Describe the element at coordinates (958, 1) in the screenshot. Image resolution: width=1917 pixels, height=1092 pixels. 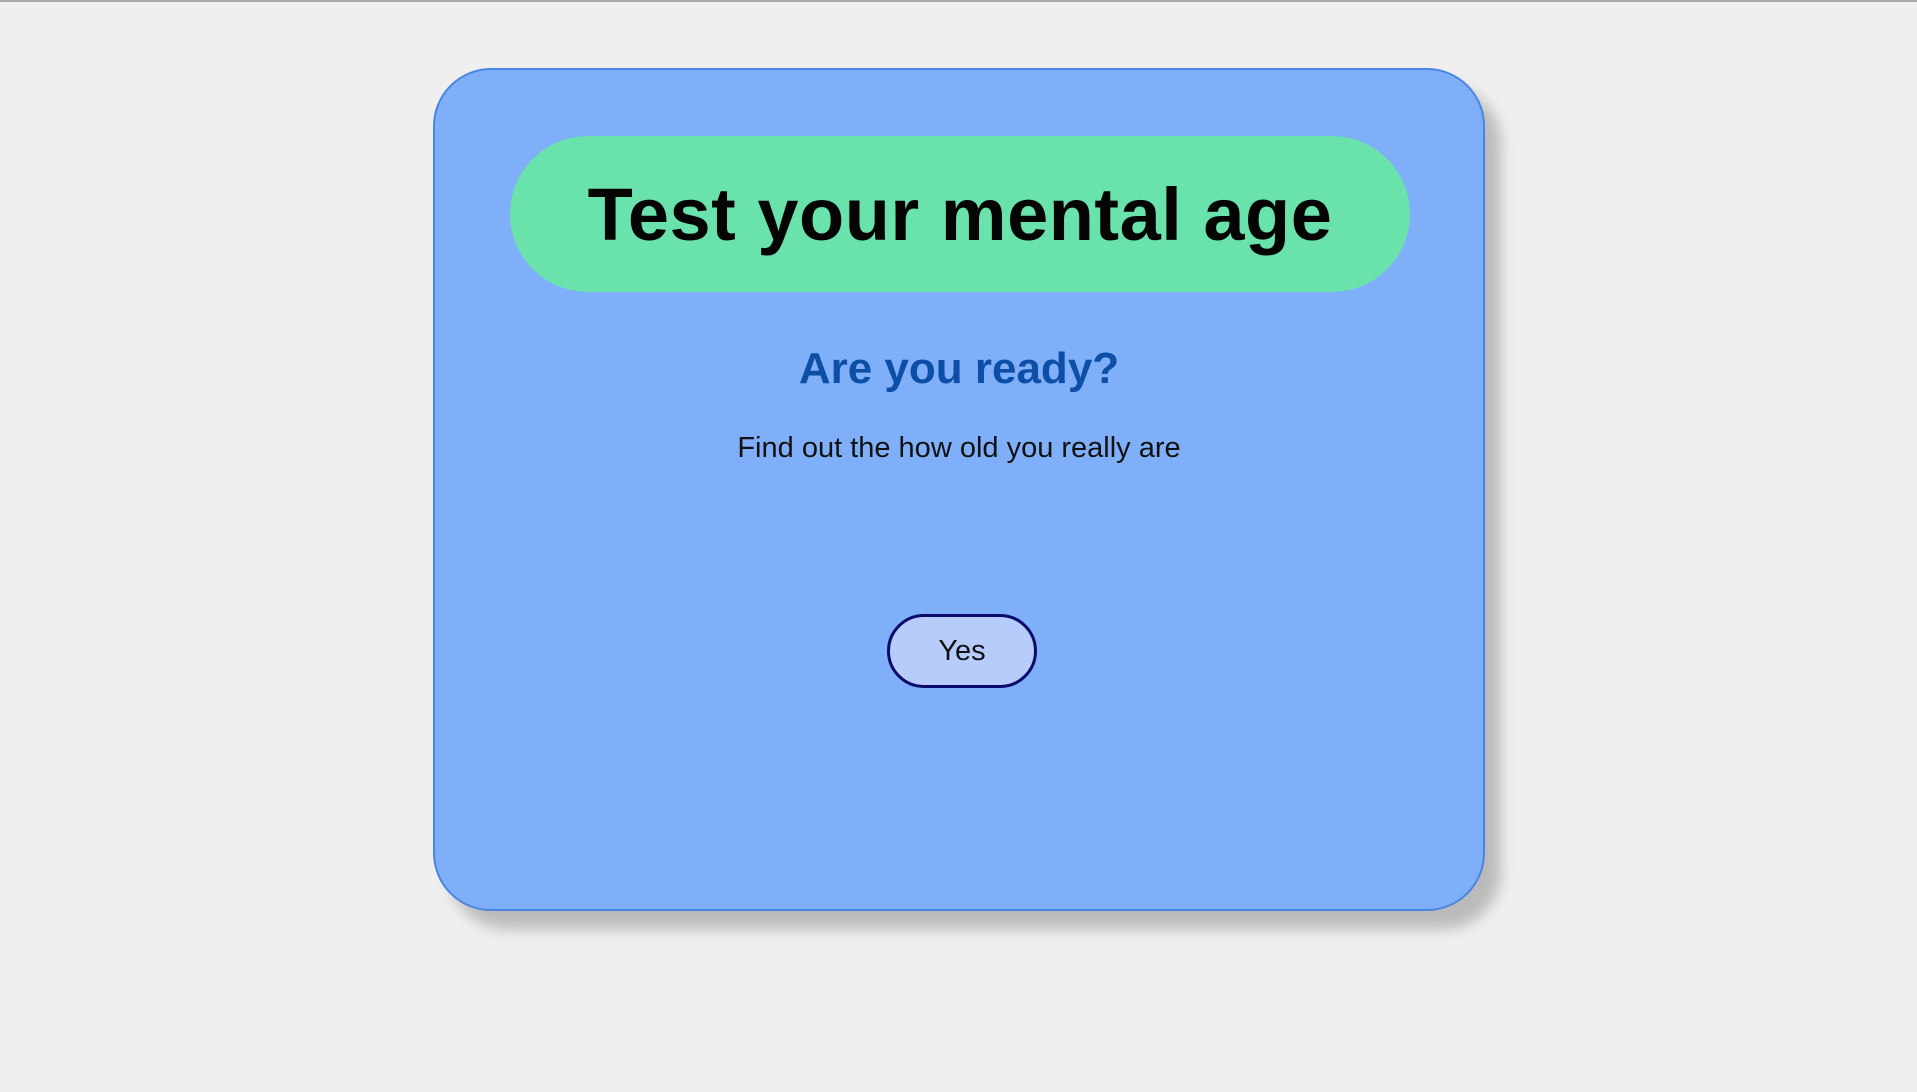
I see `top-border-line` at that location.